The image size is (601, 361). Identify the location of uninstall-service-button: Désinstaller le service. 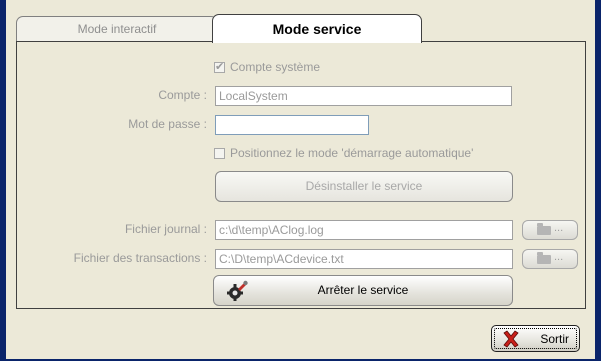
(364, 186).